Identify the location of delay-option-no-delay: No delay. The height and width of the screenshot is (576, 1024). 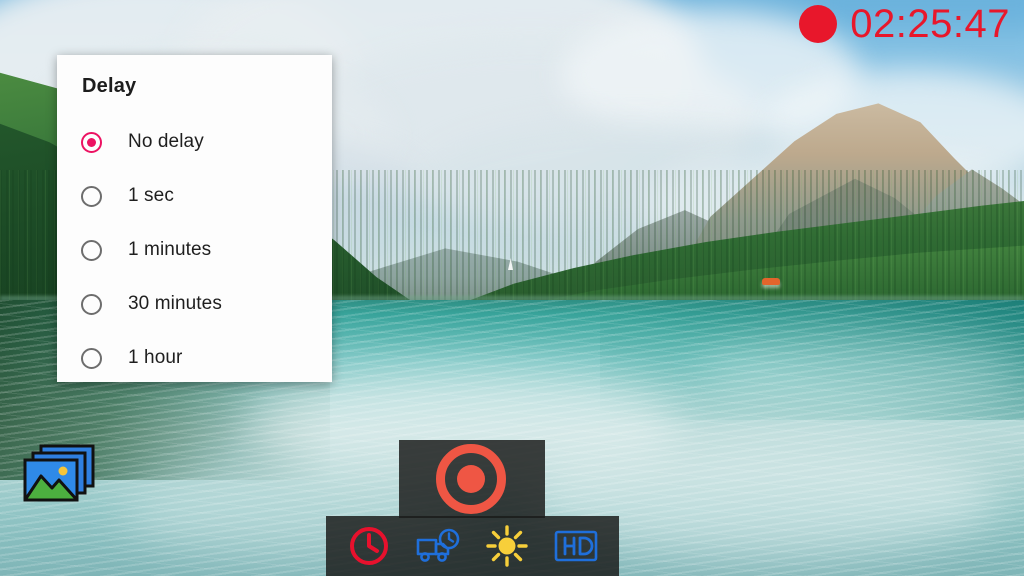
(194, 142).